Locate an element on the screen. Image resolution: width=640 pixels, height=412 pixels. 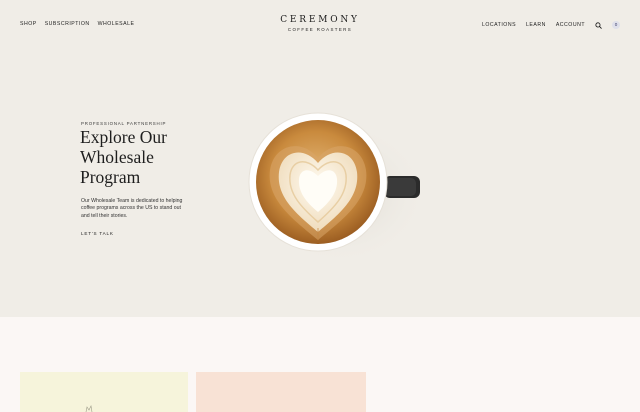
nav-wholesale: WHOLESALE is located at coordinates (116, 24).